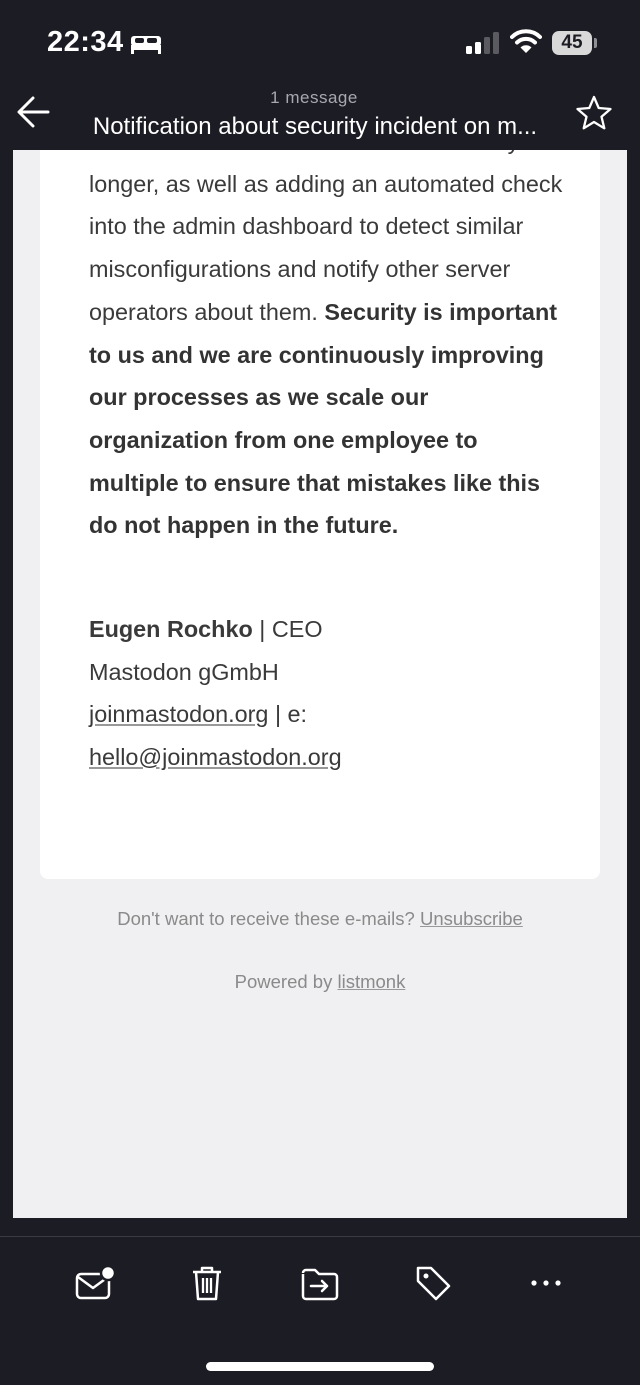 This screenshot has height=1385, width=640. Describe the element at coordinates (314, 97) in the screenshot. I see `message-count: 1 message` at that location.